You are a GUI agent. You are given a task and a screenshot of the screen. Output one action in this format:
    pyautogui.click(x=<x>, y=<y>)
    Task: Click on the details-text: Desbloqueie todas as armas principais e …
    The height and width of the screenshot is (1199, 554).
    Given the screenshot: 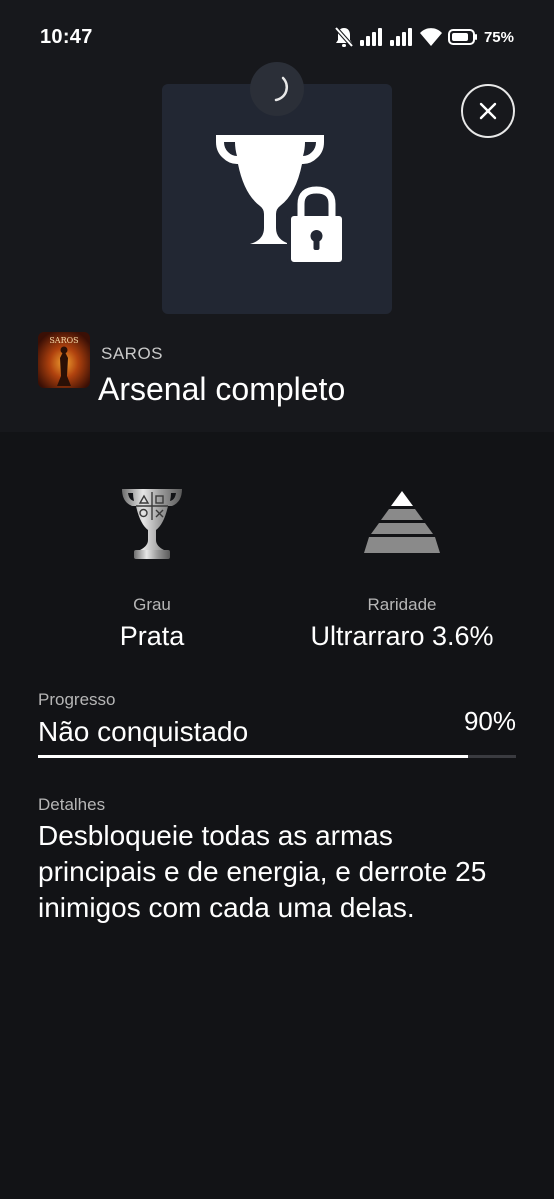 What is the action you would take?
    pyautogui.click(x=262, y=871)
    